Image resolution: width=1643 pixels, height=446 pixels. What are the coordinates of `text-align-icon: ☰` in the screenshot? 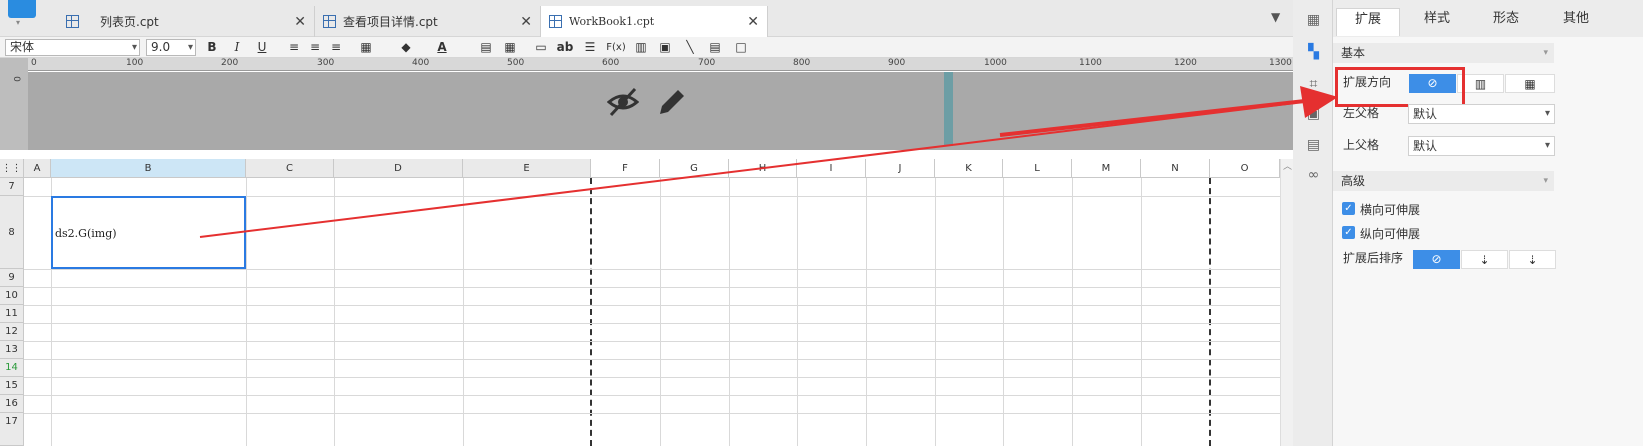 It's located at (590, 47).